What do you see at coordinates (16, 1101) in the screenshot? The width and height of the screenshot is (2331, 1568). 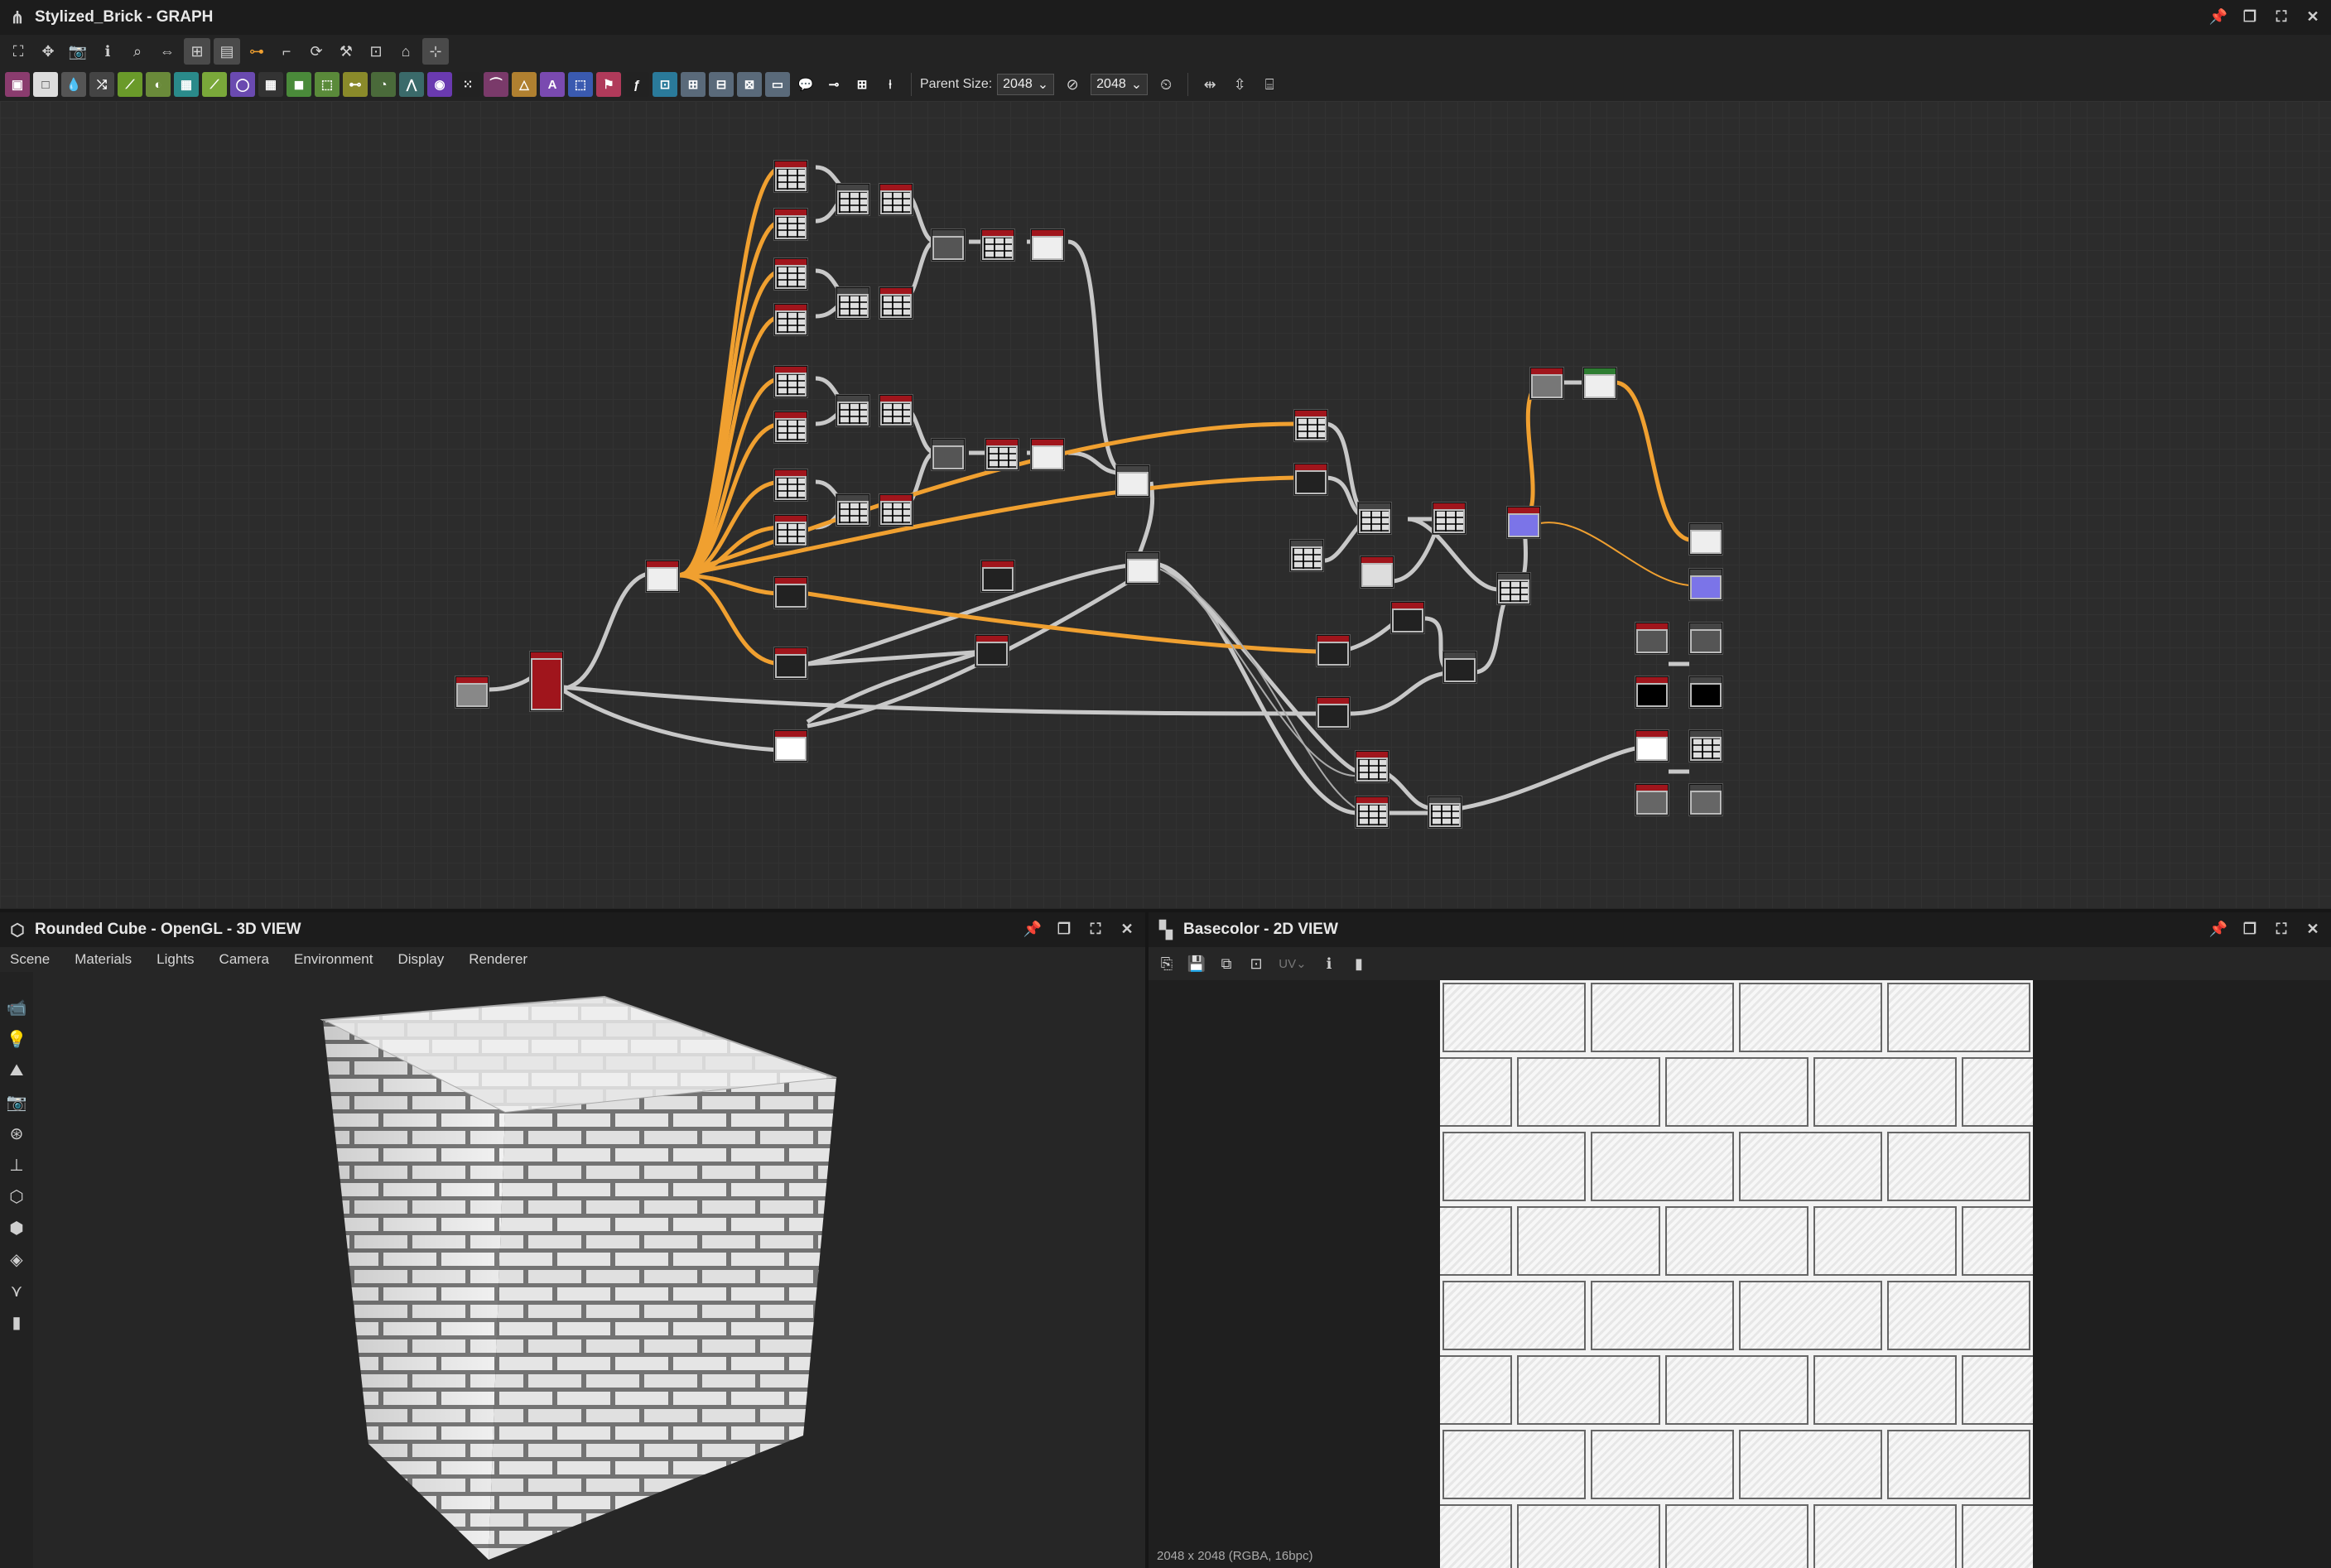 I see `screenshot-icon: 📷` at bounding box center [16, 1101].